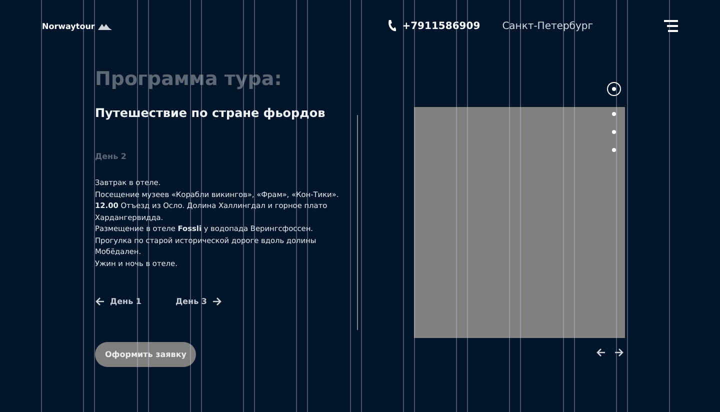 This screenshot has height=412, width=720. I want to click on previous-slide-button, so click(601, 352).